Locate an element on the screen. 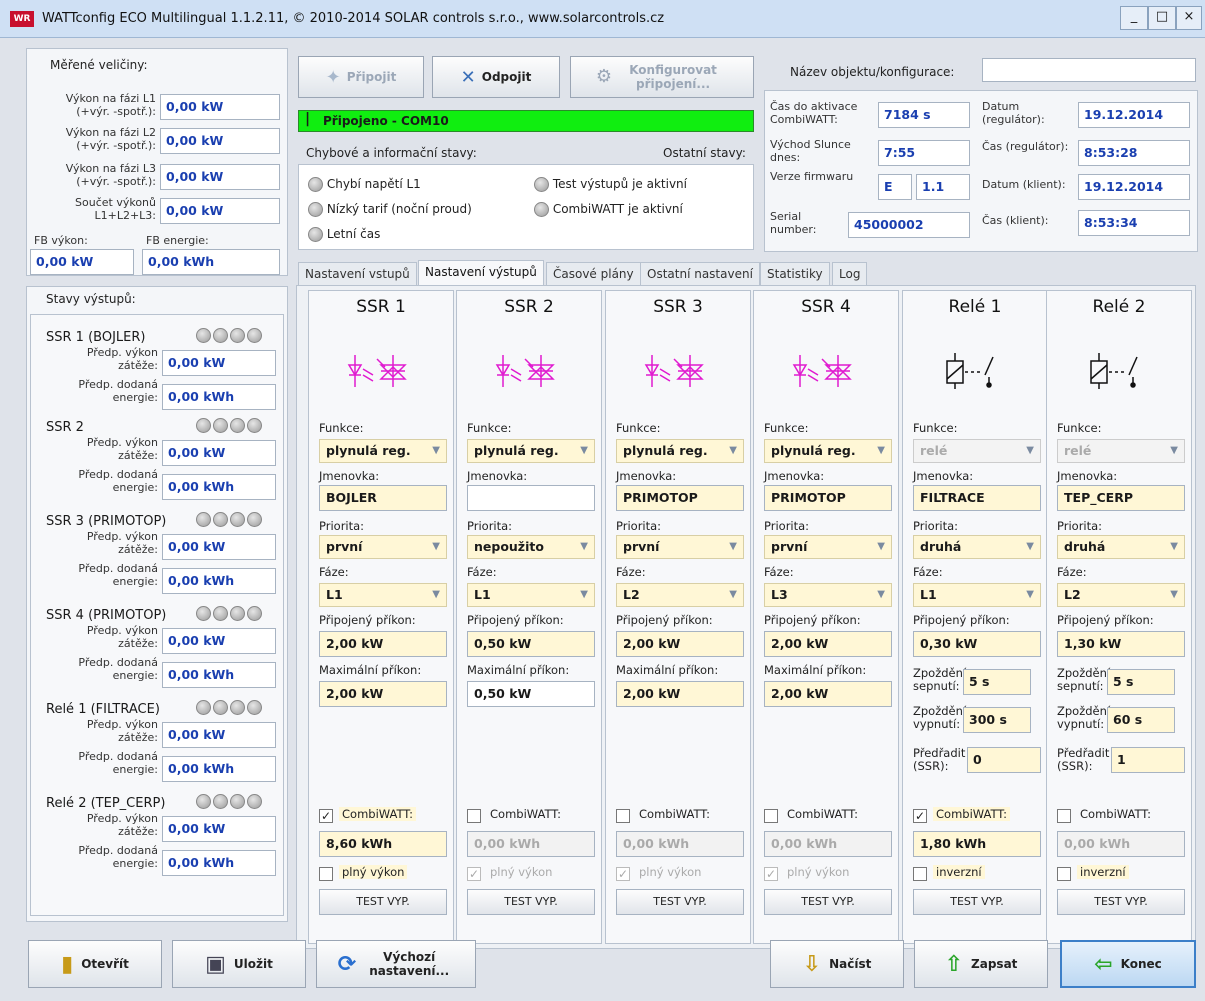 The width and height of the screenshot is (1205, 1001). name-input: BOJLER is located at coordinates (383, 498).